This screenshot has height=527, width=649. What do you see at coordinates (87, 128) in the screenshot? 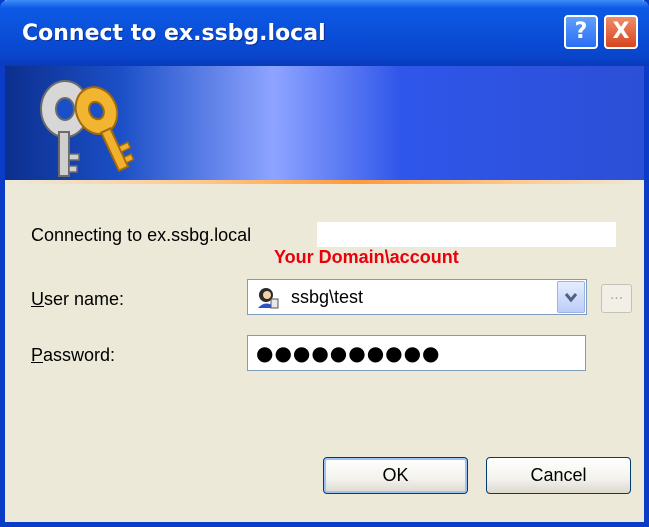
I see `keys-icon` at bounding box center [87, 128].